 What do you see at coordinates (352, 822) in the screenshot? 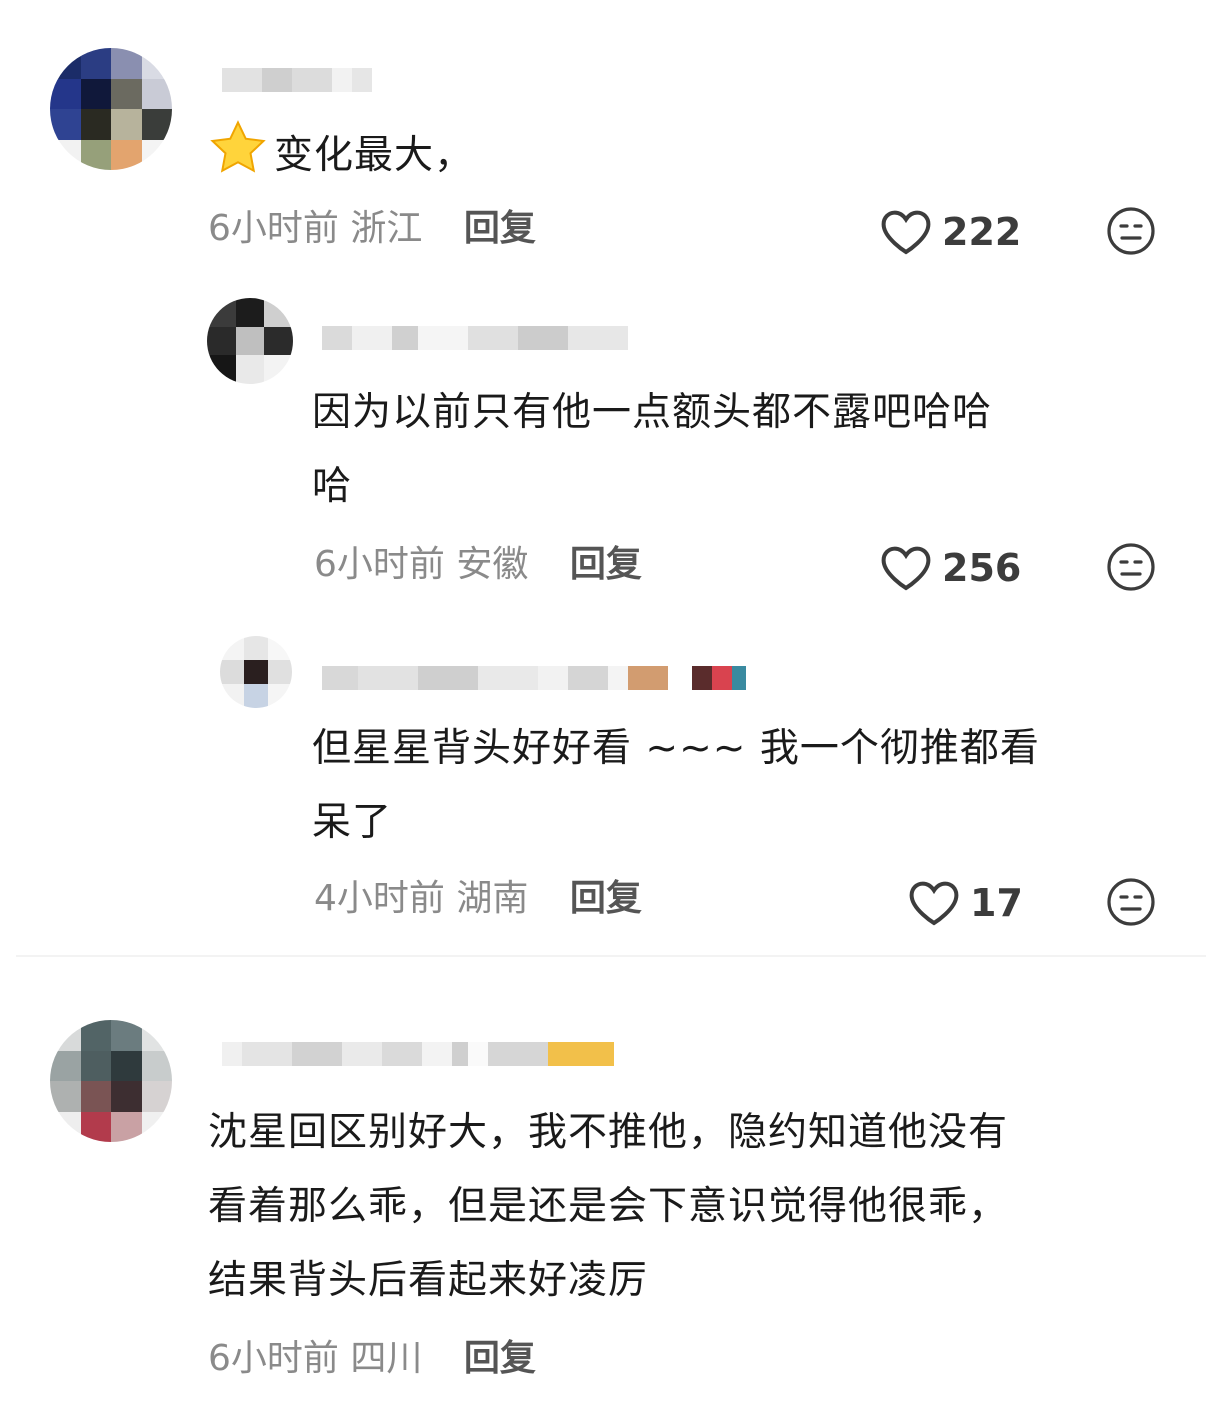
I see `comment-text-line: 呆了` at bounding box center [352, 822].